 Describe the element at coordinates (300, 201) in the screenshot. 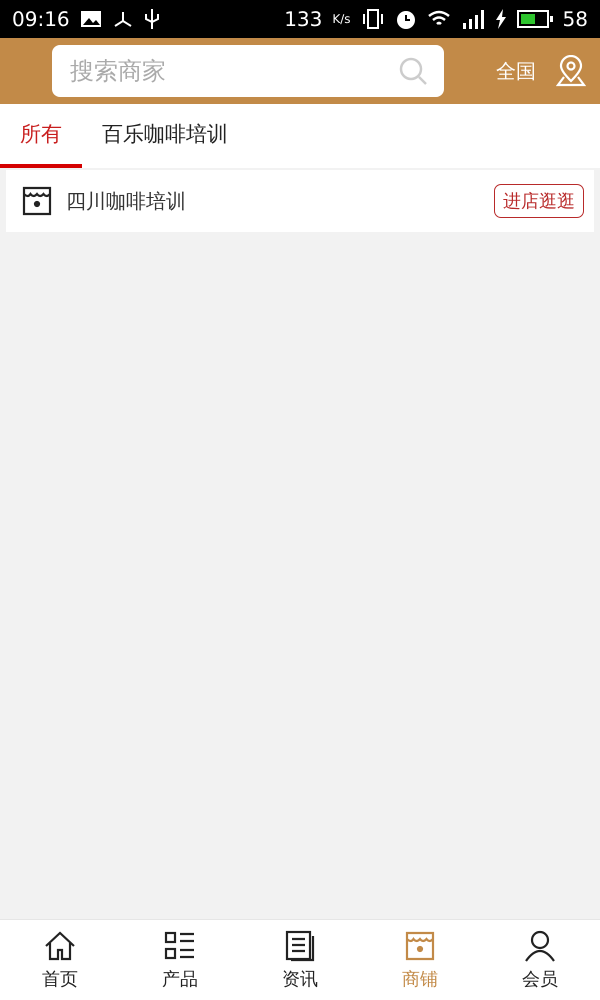

I see `shop-row: 四川咖啡培训 进店逛逛` at that location.